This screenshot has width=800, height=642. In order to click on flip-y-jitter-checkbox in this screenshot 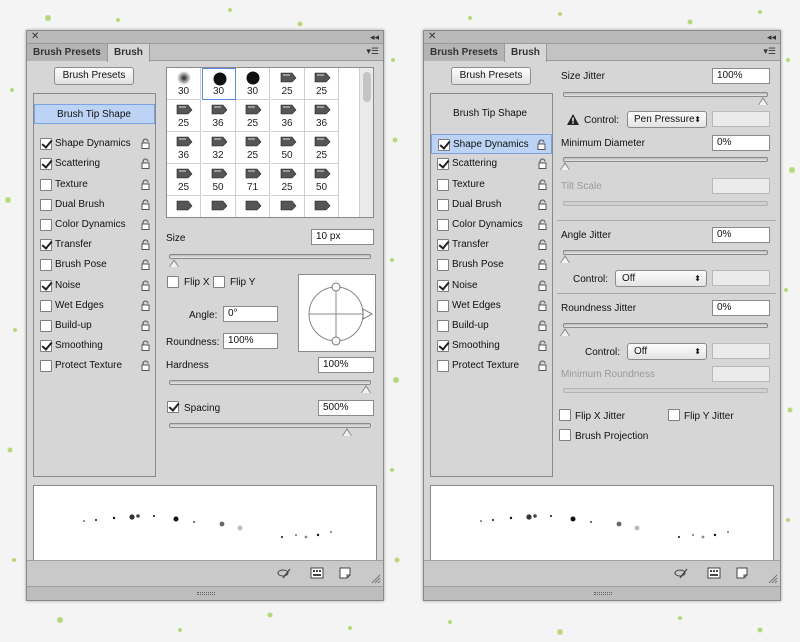, I will do `click(674, 415)`.